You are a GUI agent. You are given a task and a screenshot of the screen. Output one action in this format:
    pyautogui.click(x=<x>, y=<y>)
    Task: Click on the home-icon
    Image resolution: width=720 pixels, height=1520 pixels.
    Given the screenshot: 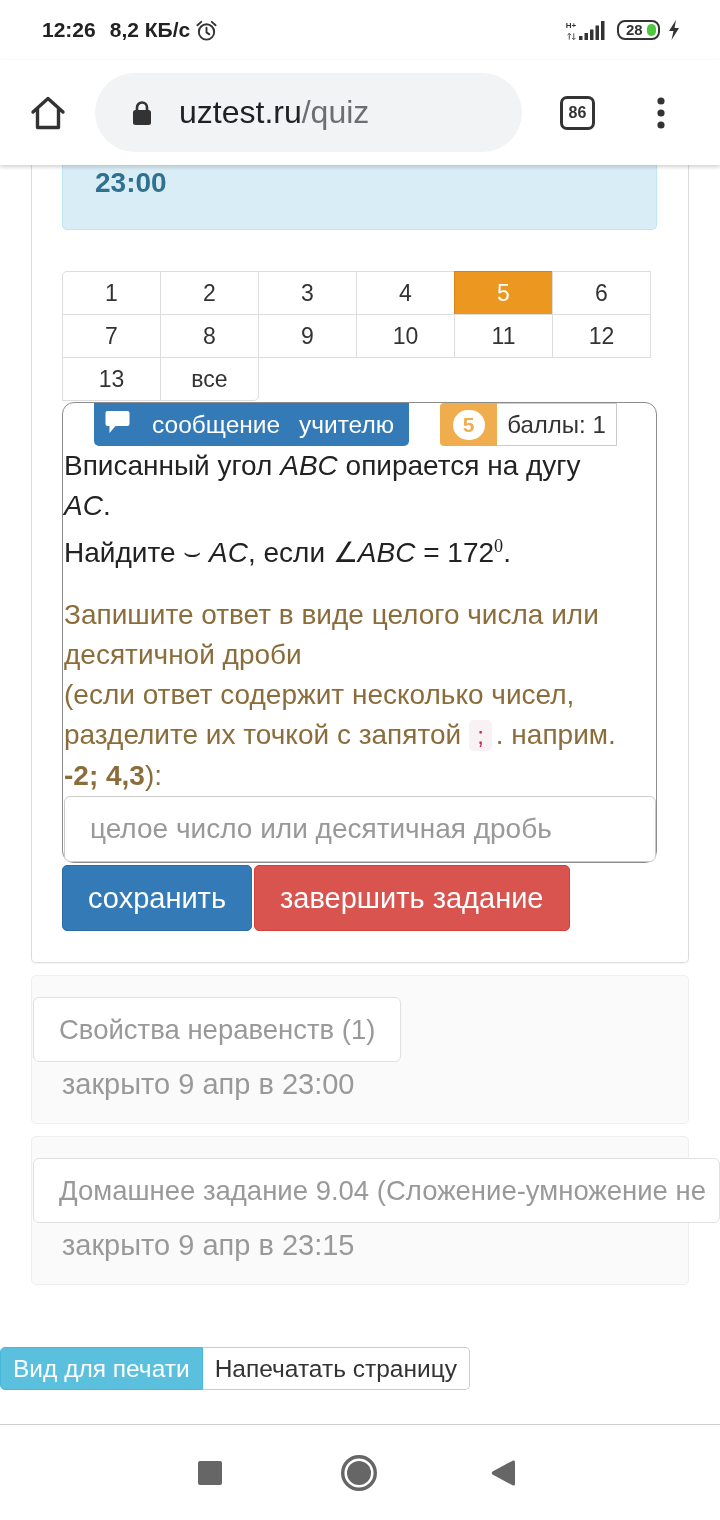 What is the action you would take?
    pyautogui.click(x=48, y=112)
    